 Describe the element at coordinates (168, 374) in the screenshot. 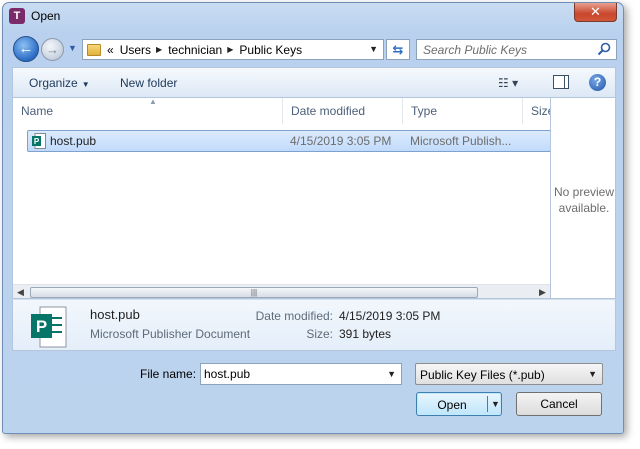

I see `file-name-label: File name:` at that location.